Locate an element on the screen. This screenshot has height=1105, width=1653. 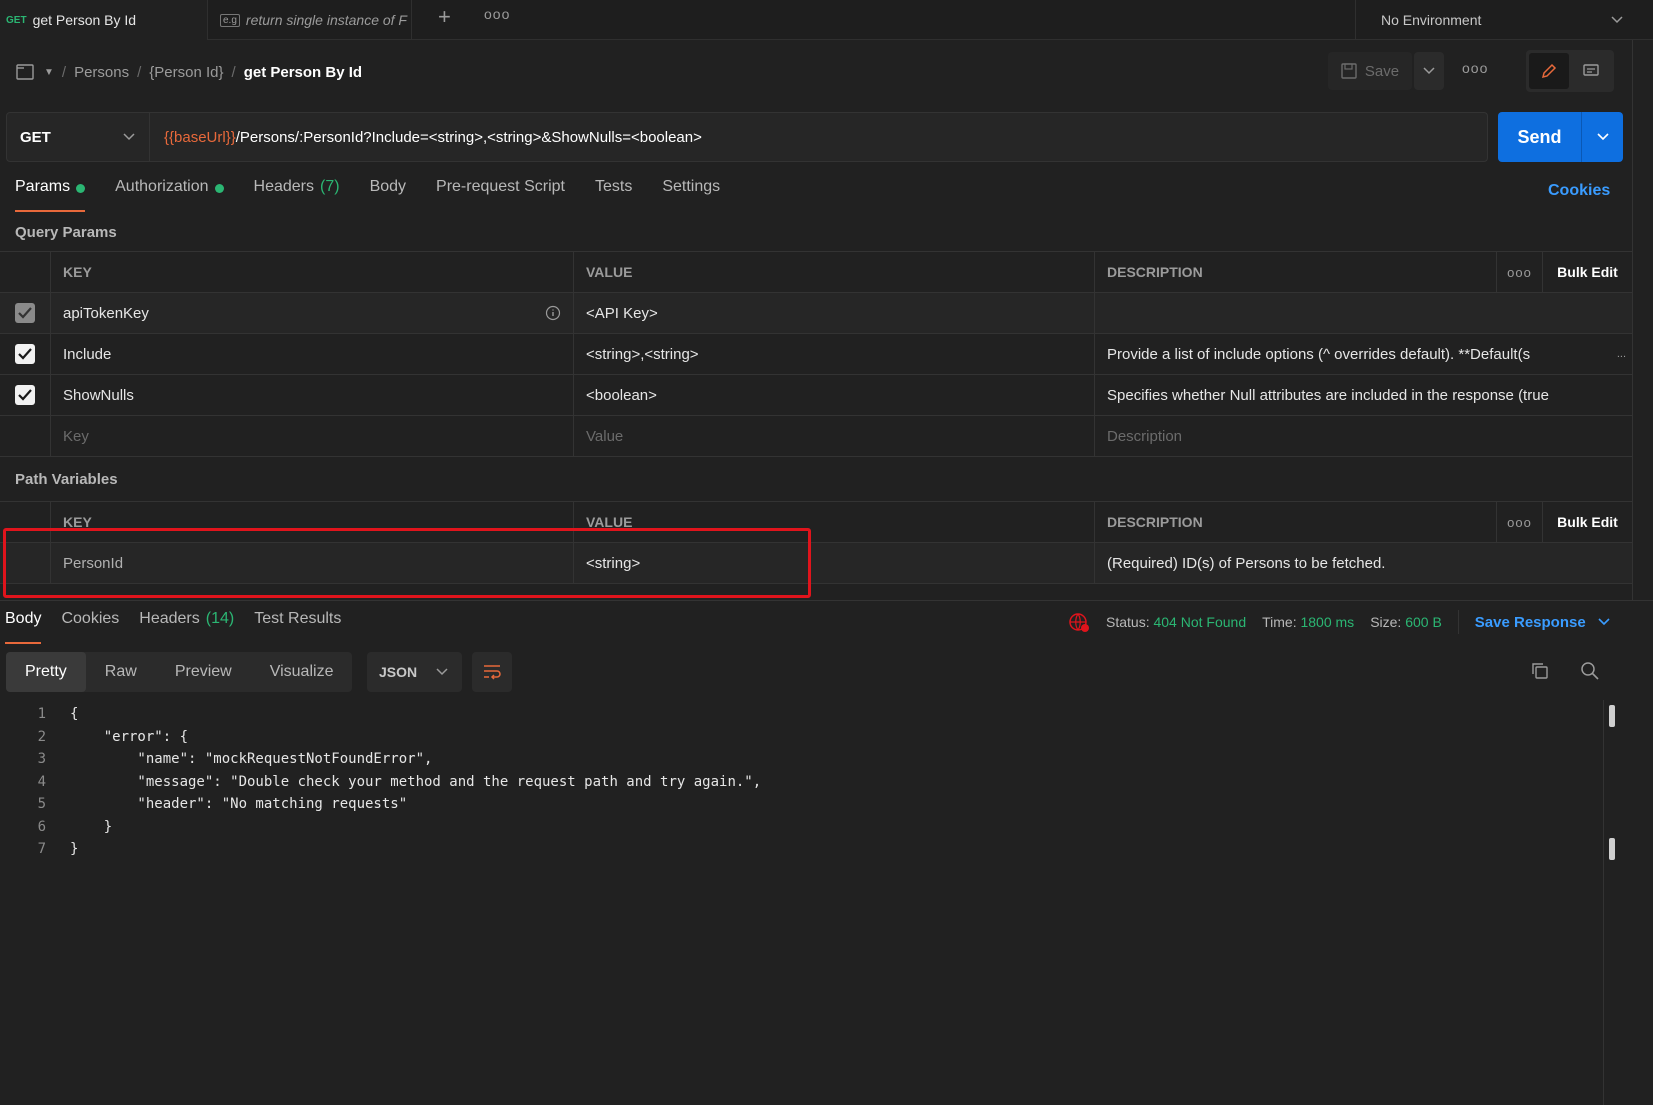
status-info: Status: 404 Not Found is located at coordinates (1176, 622).